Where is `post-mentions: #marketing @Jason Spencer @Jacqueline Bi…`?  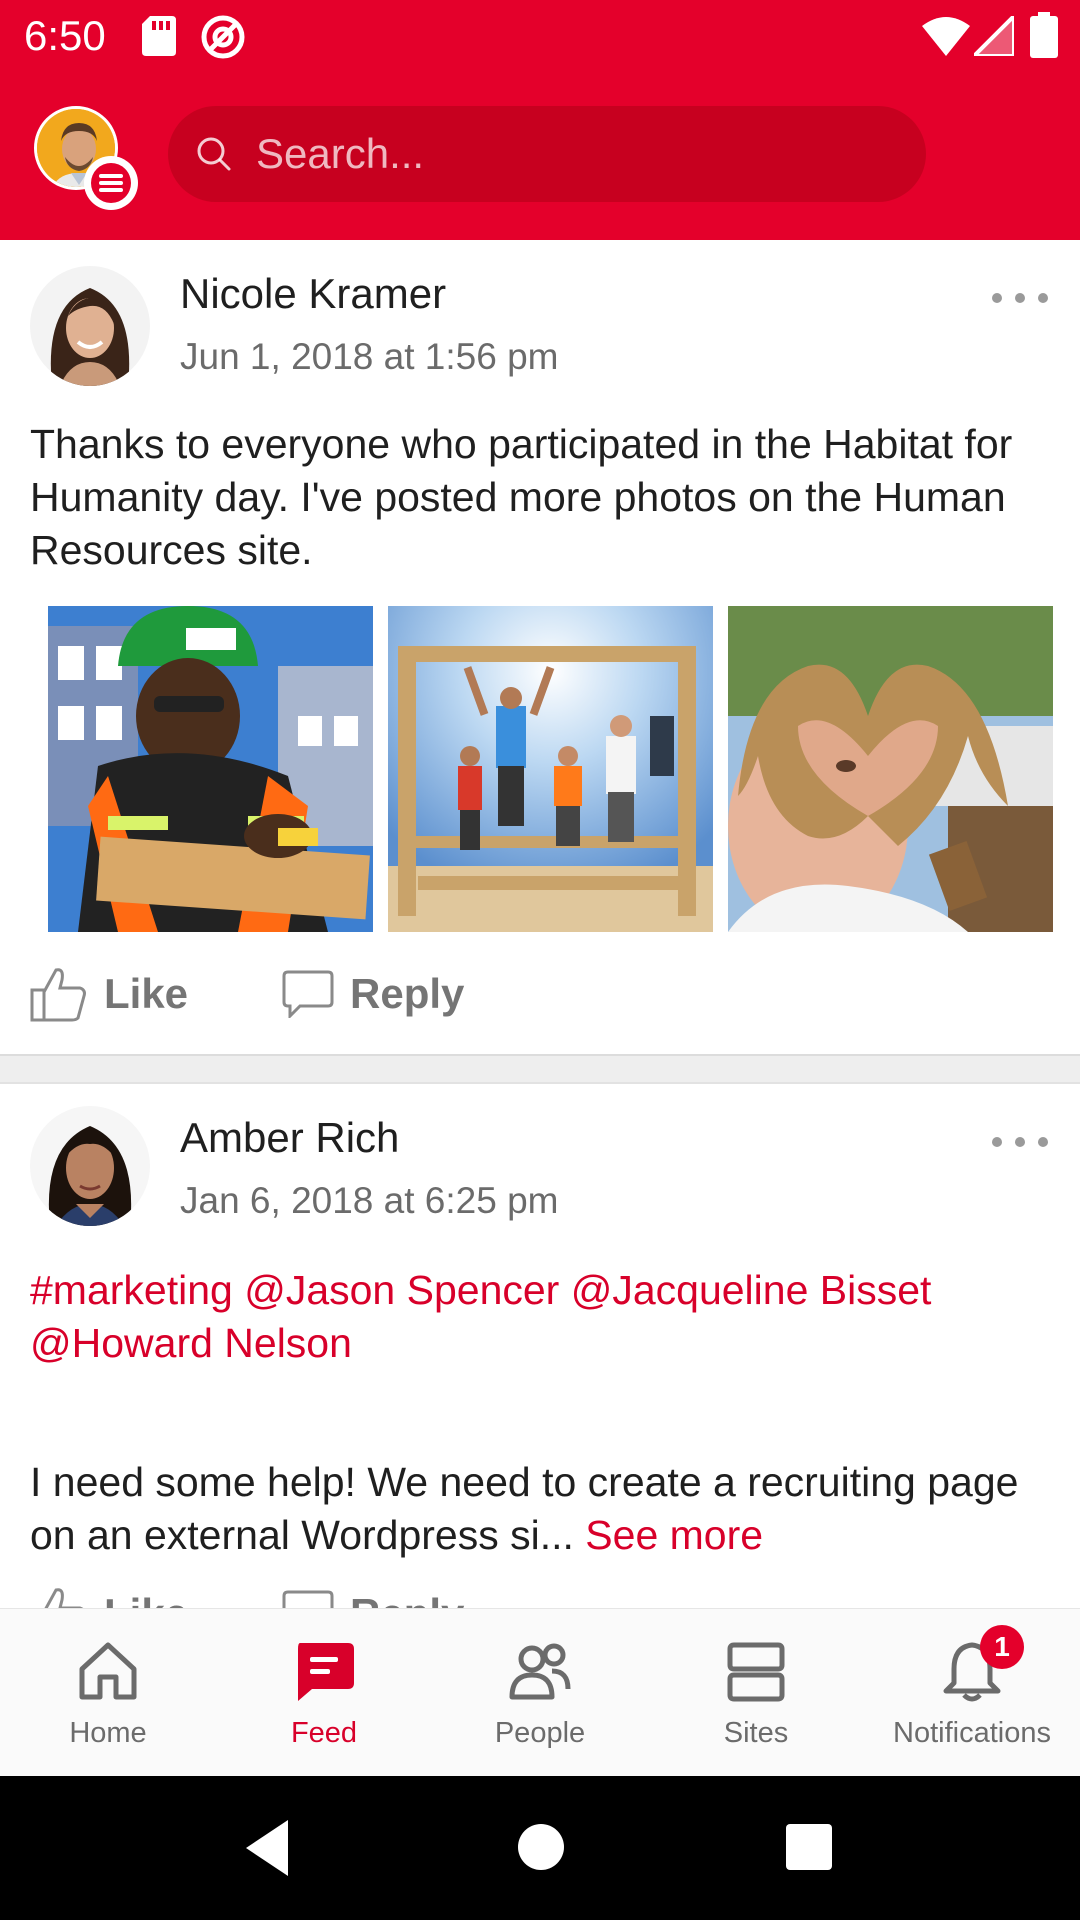
post-mentions: #marketing @Jason Spencer @Jacqueline Bi… is located at coordinates (545, 1317).